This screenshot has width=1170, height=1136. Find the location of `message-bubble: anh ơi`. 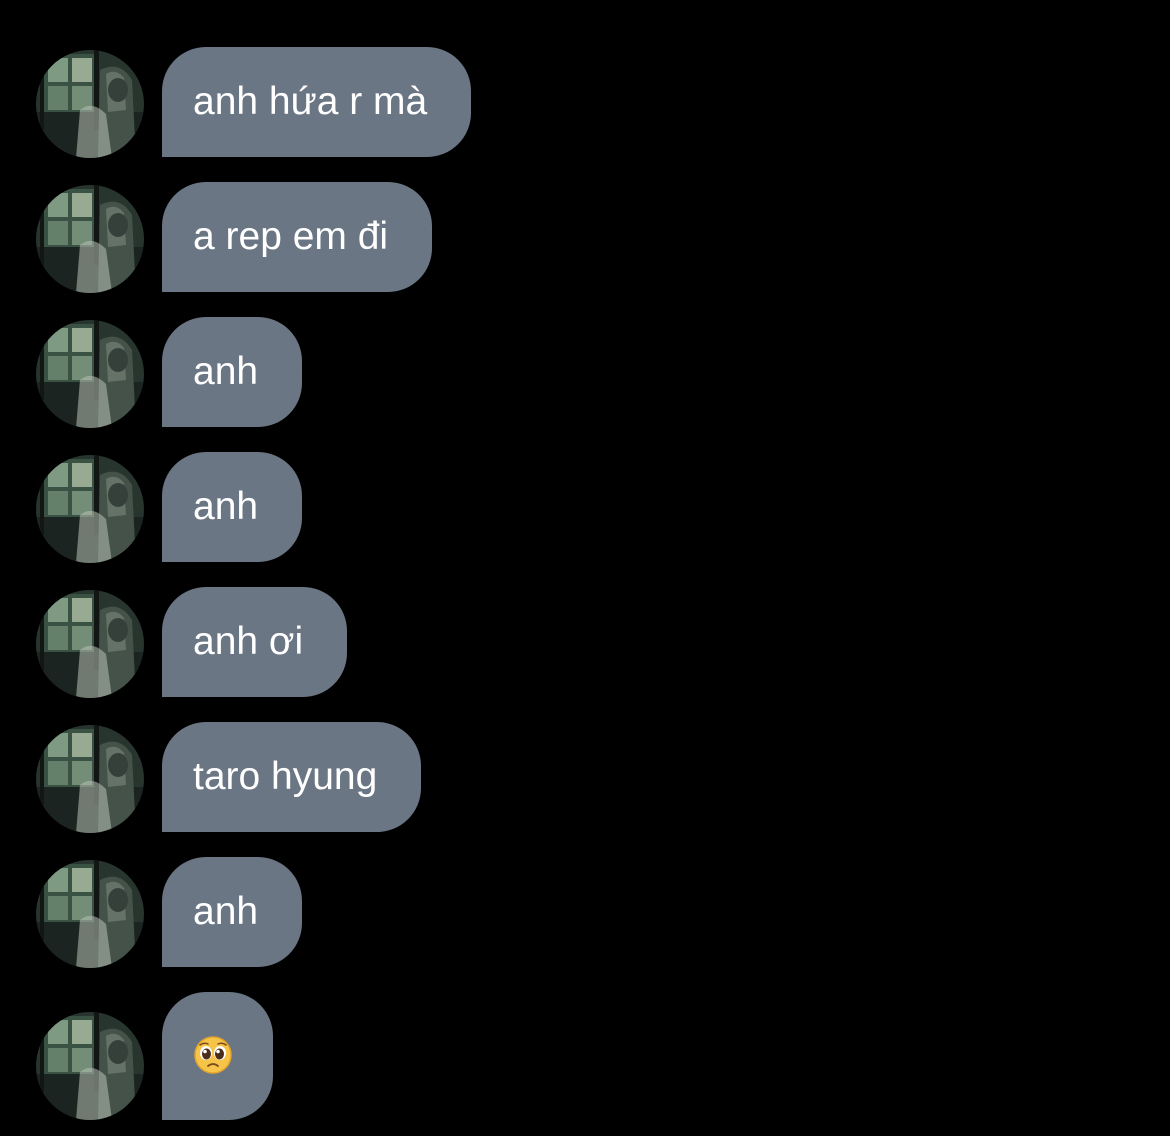

message-bubble: anh ơi is located at coordinates (255, 642).